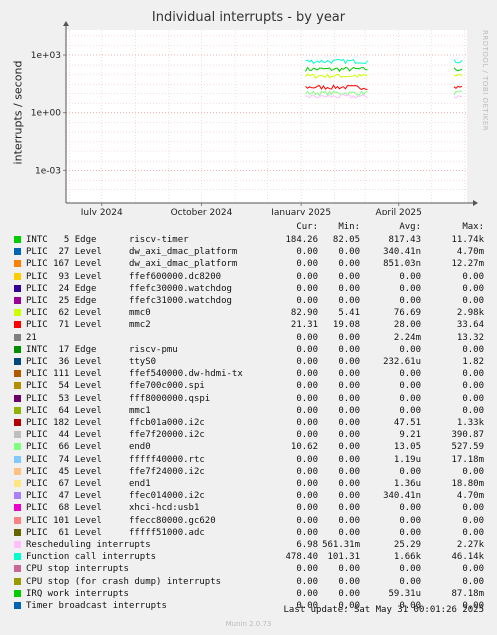 This screenshot has width=497, height=635. What do you see at coordinates (115, 496) in the screenshot?
I see `legend-label: PLIC 47 Level ffec014000.i2c` at bounding box center [115, 496].